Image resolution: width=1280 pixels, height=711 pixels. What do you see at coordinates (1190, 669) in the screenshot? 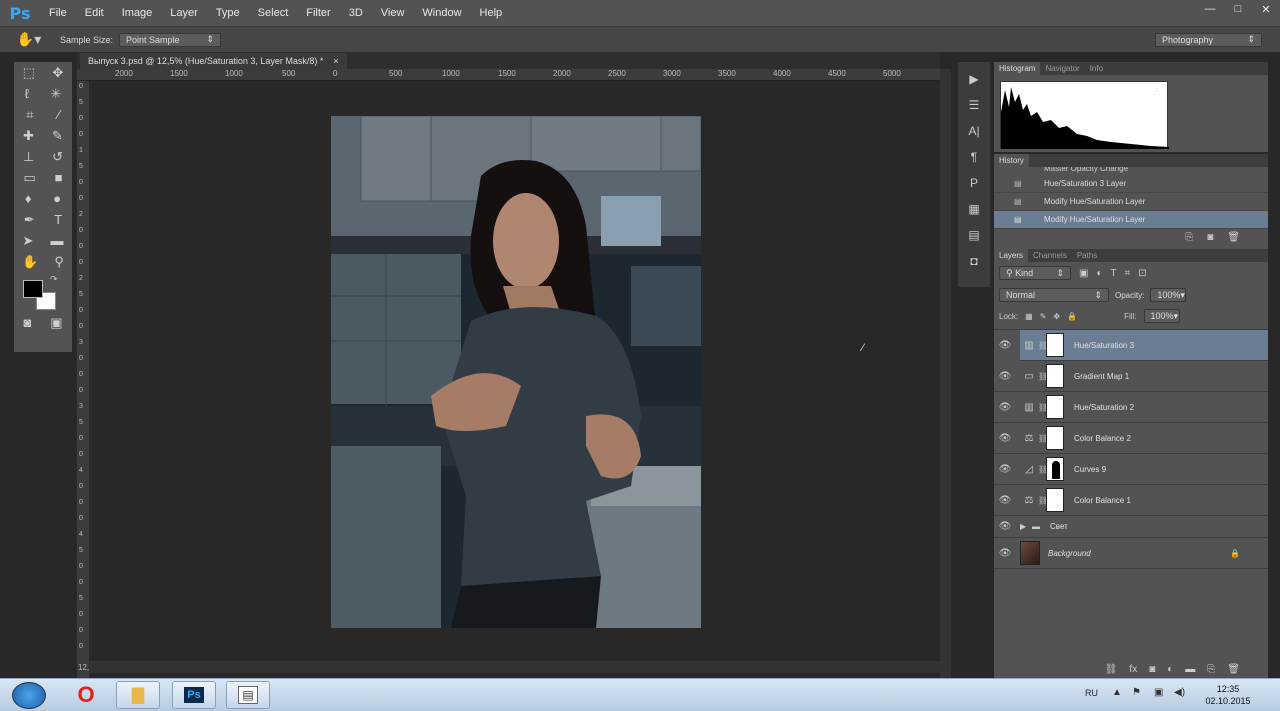
I see `new-group-icon: ▬` at bounding box center [1190, 669].